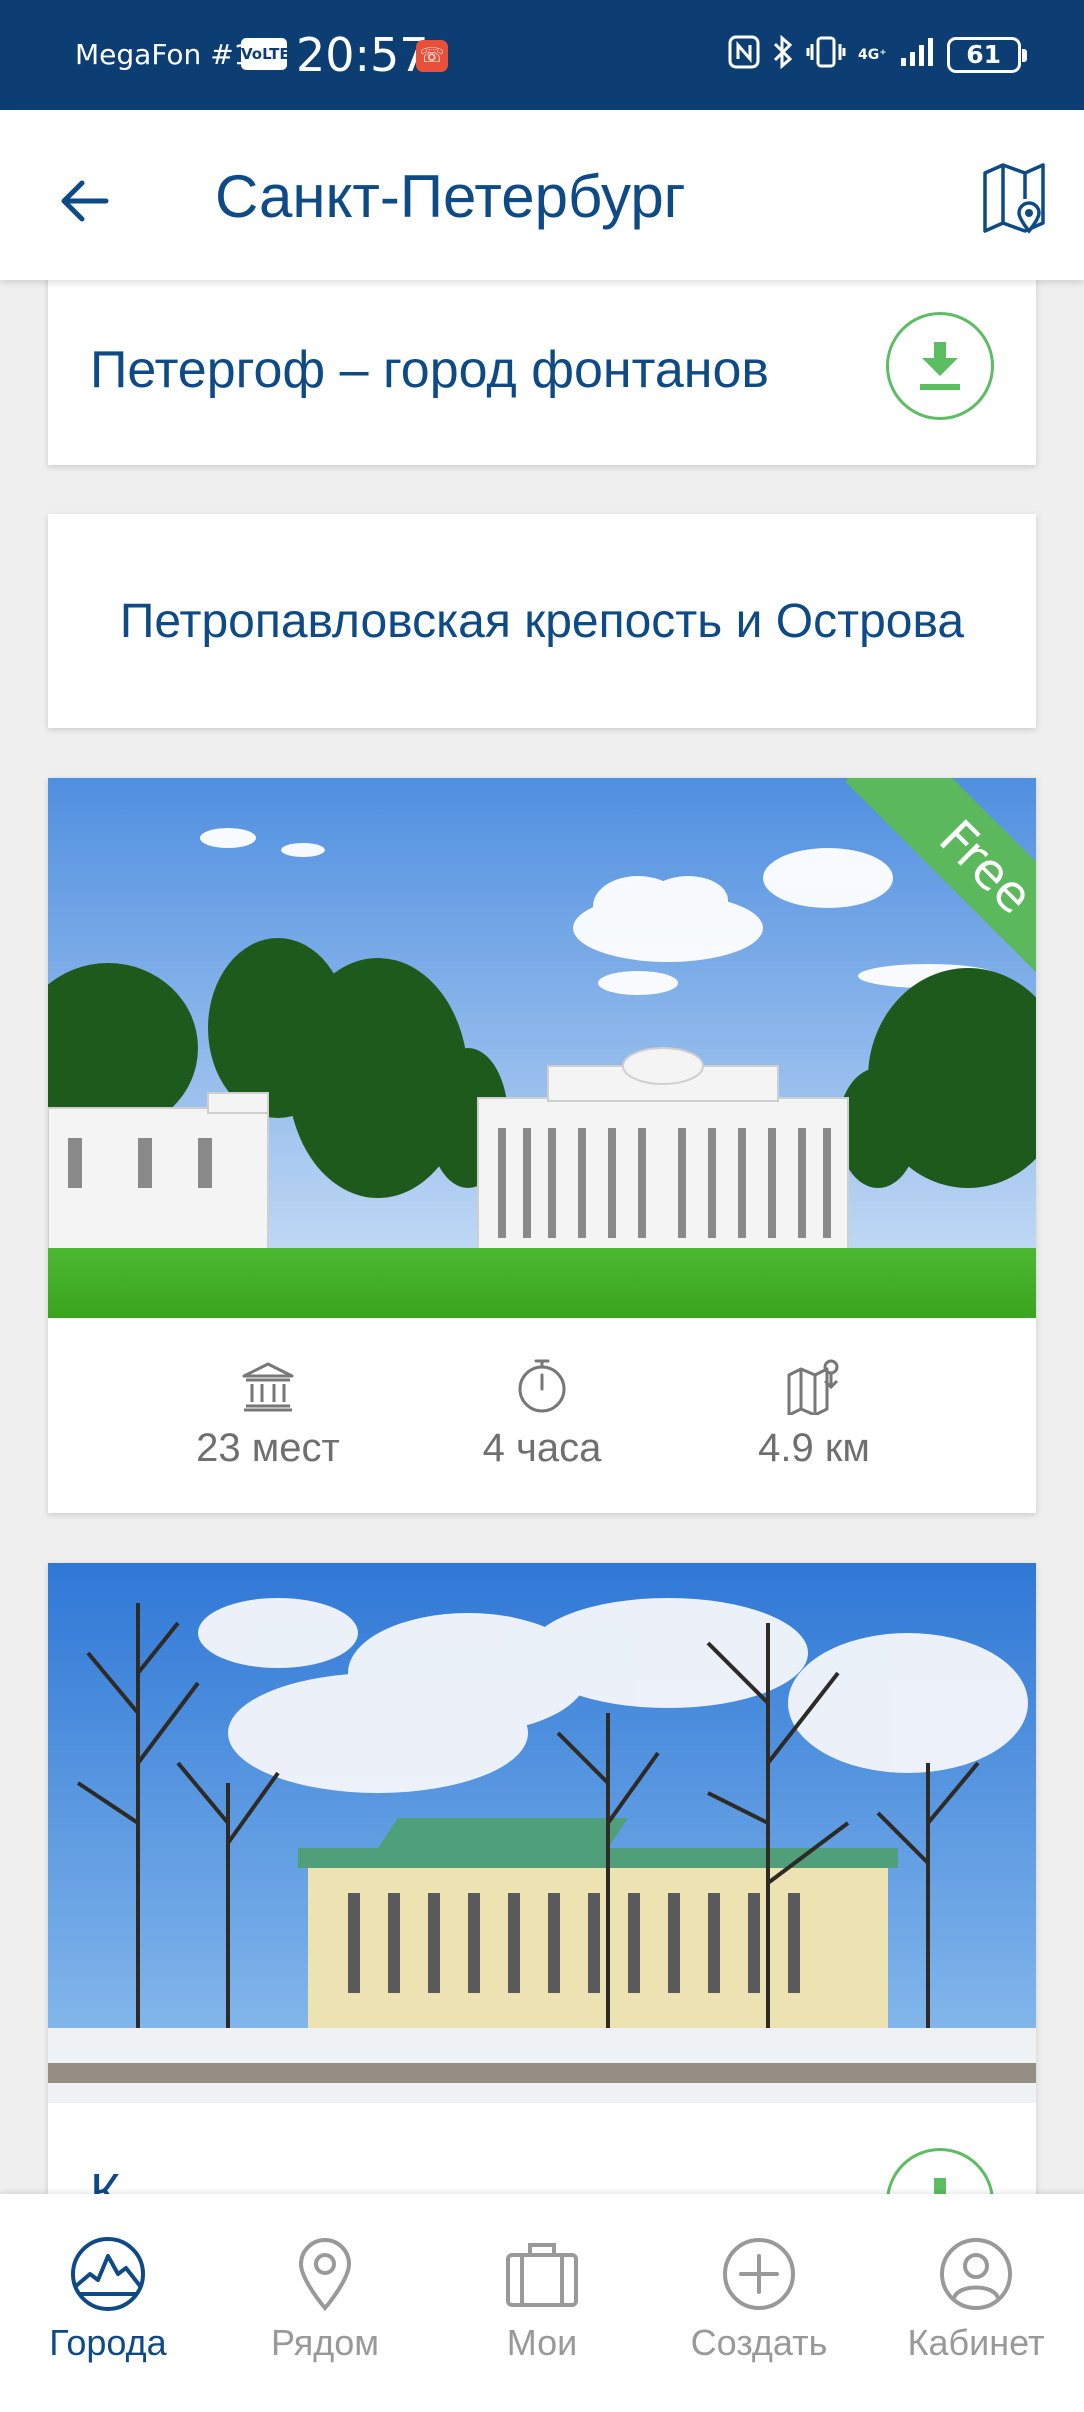 This screenshot has width=1084, height=2412. I want to click on download-button, so click(940, 366).